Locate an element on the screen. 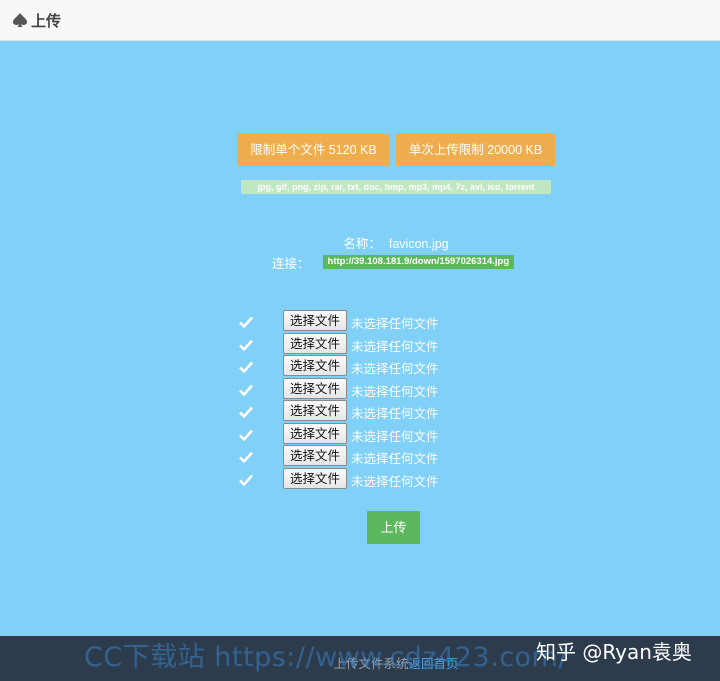 This screenshot has height=681, width=720. single-file-limit-badge: 限制单个文件 5120 KB is located at coordinates (313, 150).